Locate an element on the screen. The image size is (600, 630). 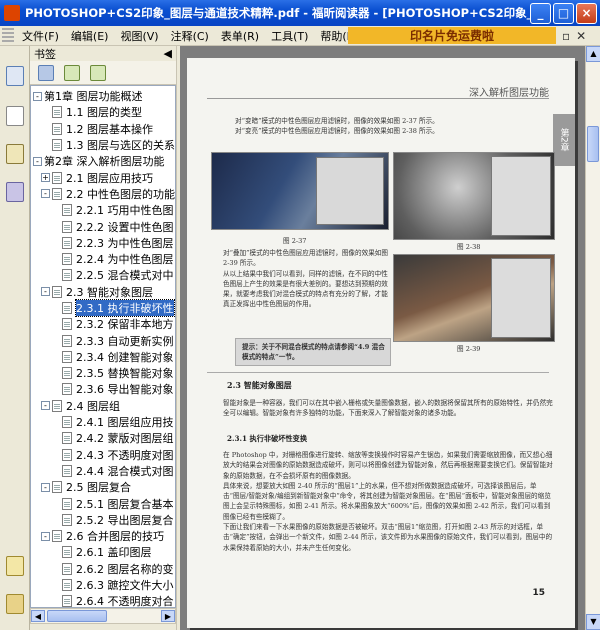
delete-icon is located at coordinates (46, 72).